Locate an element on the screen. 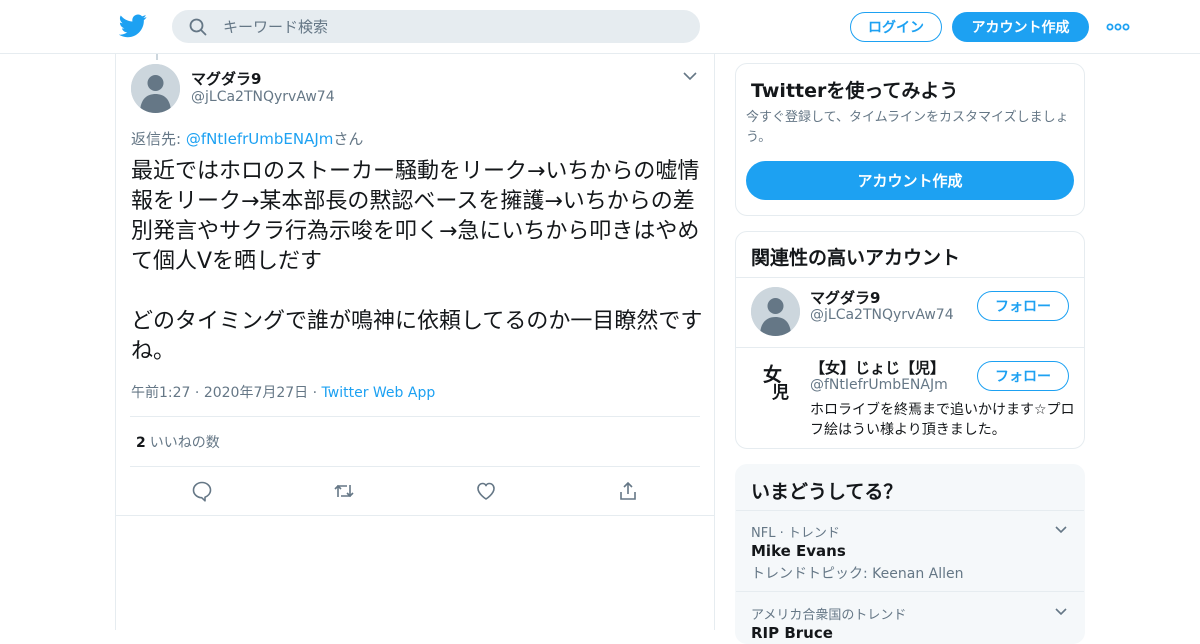 The width and height of the screenshot is (1200, 644). trends-title: いまどうしてる？ is located at coordinates (827, 492).